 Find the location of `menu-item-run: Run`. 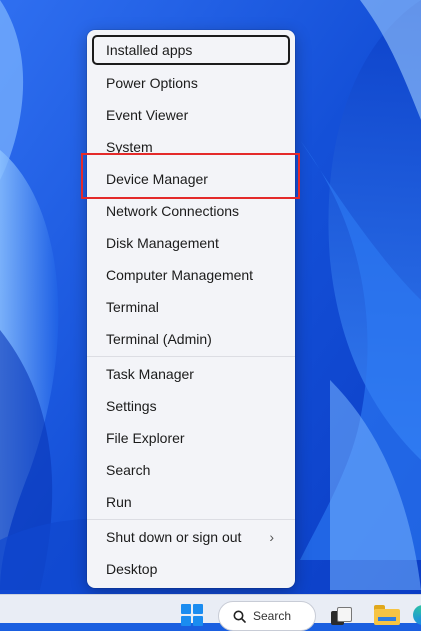

menu-item-run: Run is located at coordinates (191, 502).